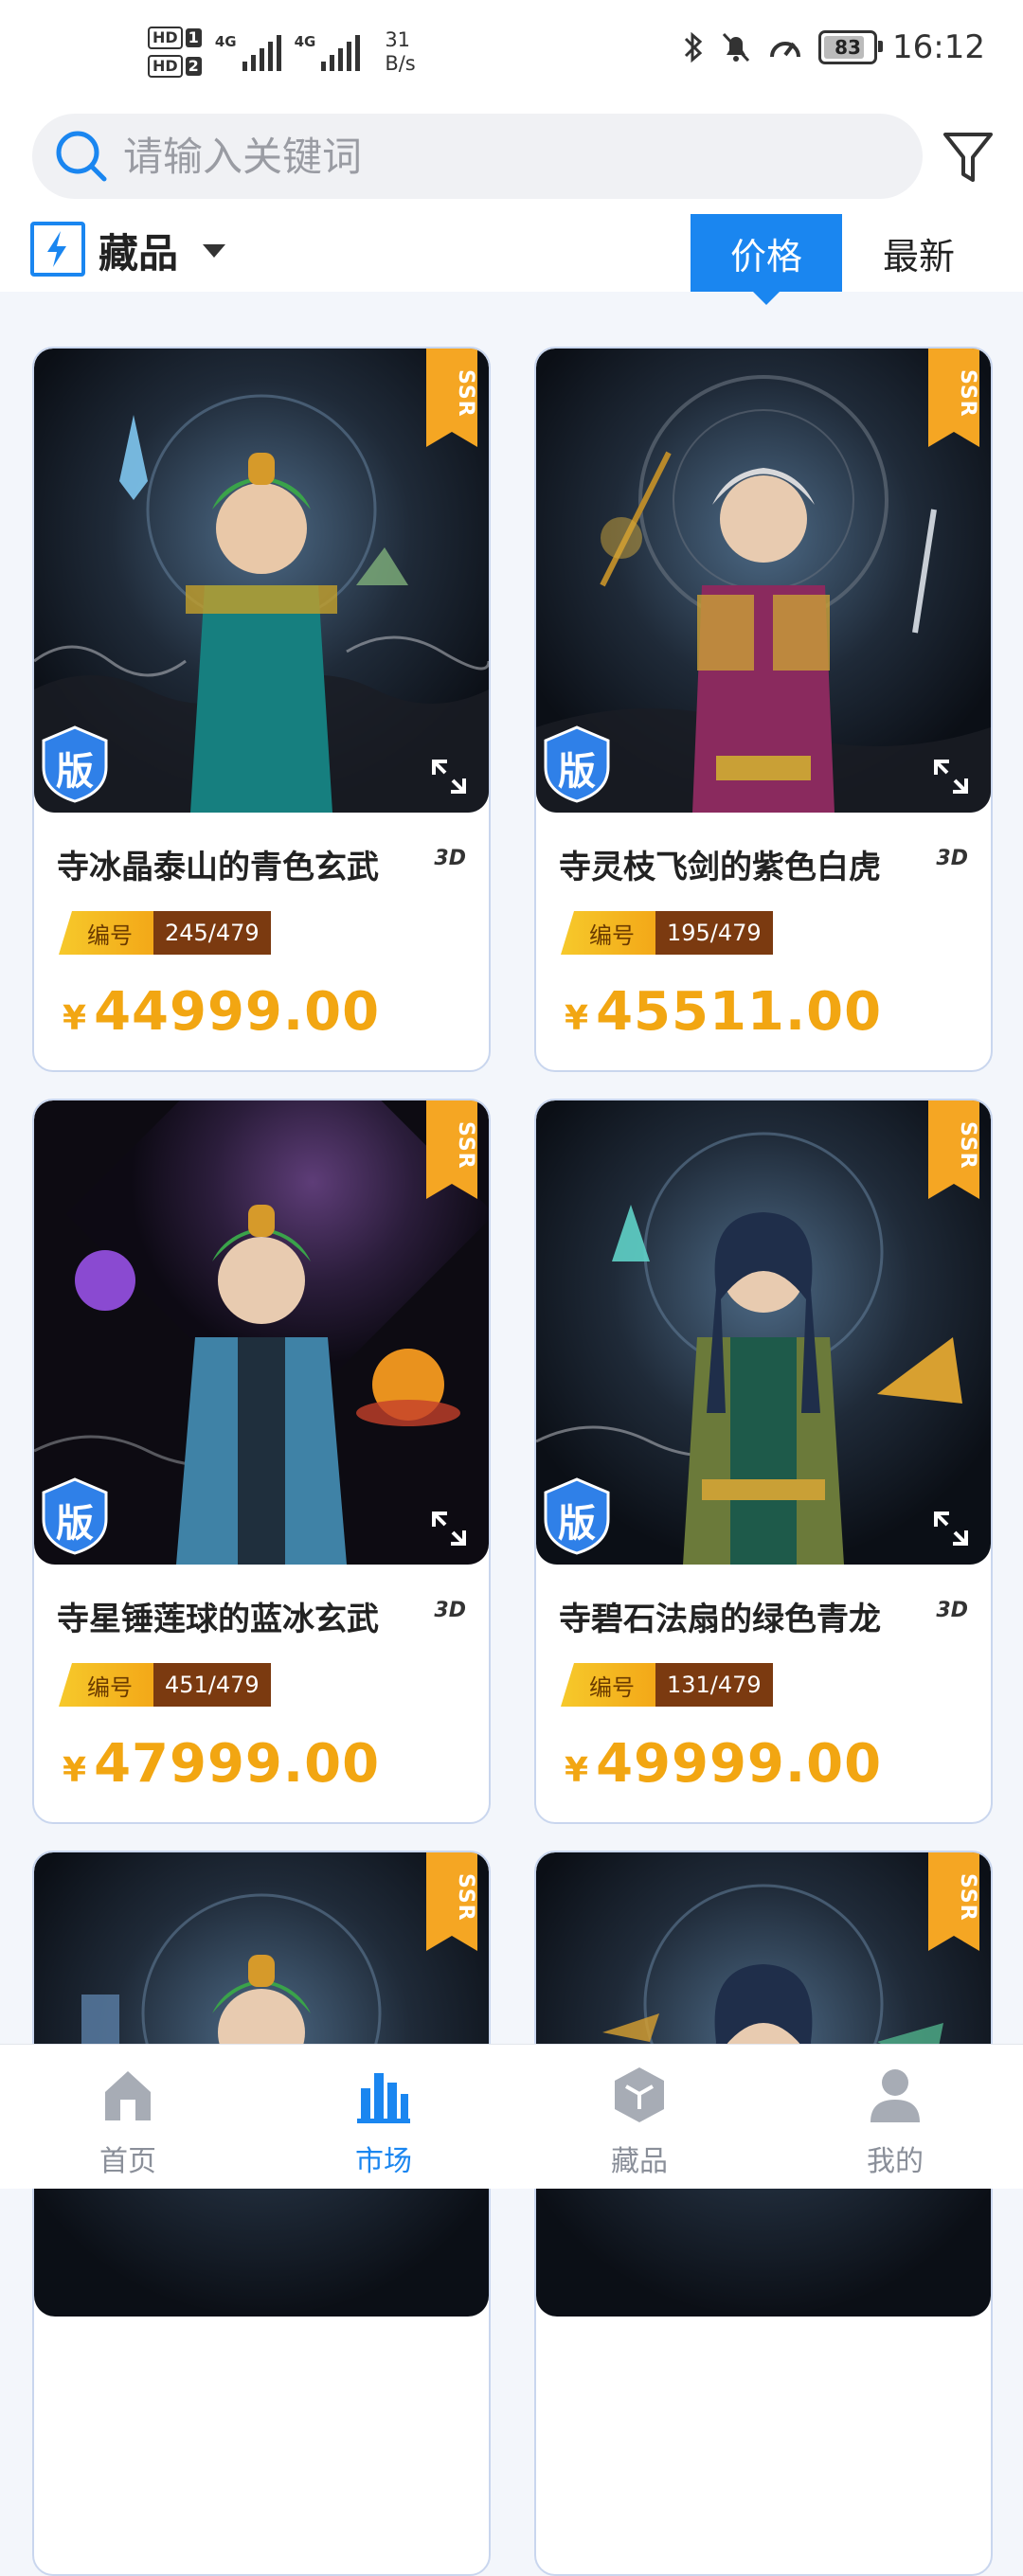 Image resolution: width=1023 pixels, height=2576 pixels. I want to click on bottom-nav: 首页 市场 藏品 我的, so click(511, 2116).